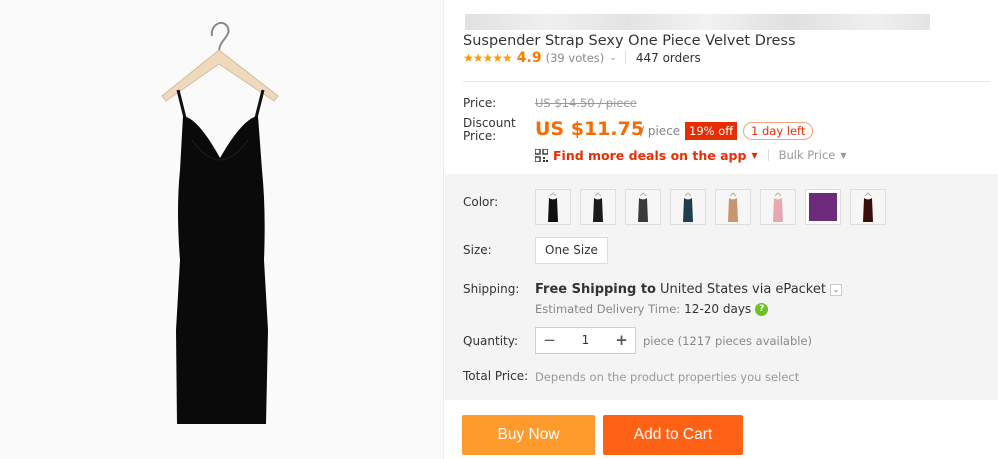  I want to click on find-deals-link: Find more deals on the app, so click(649, 155).